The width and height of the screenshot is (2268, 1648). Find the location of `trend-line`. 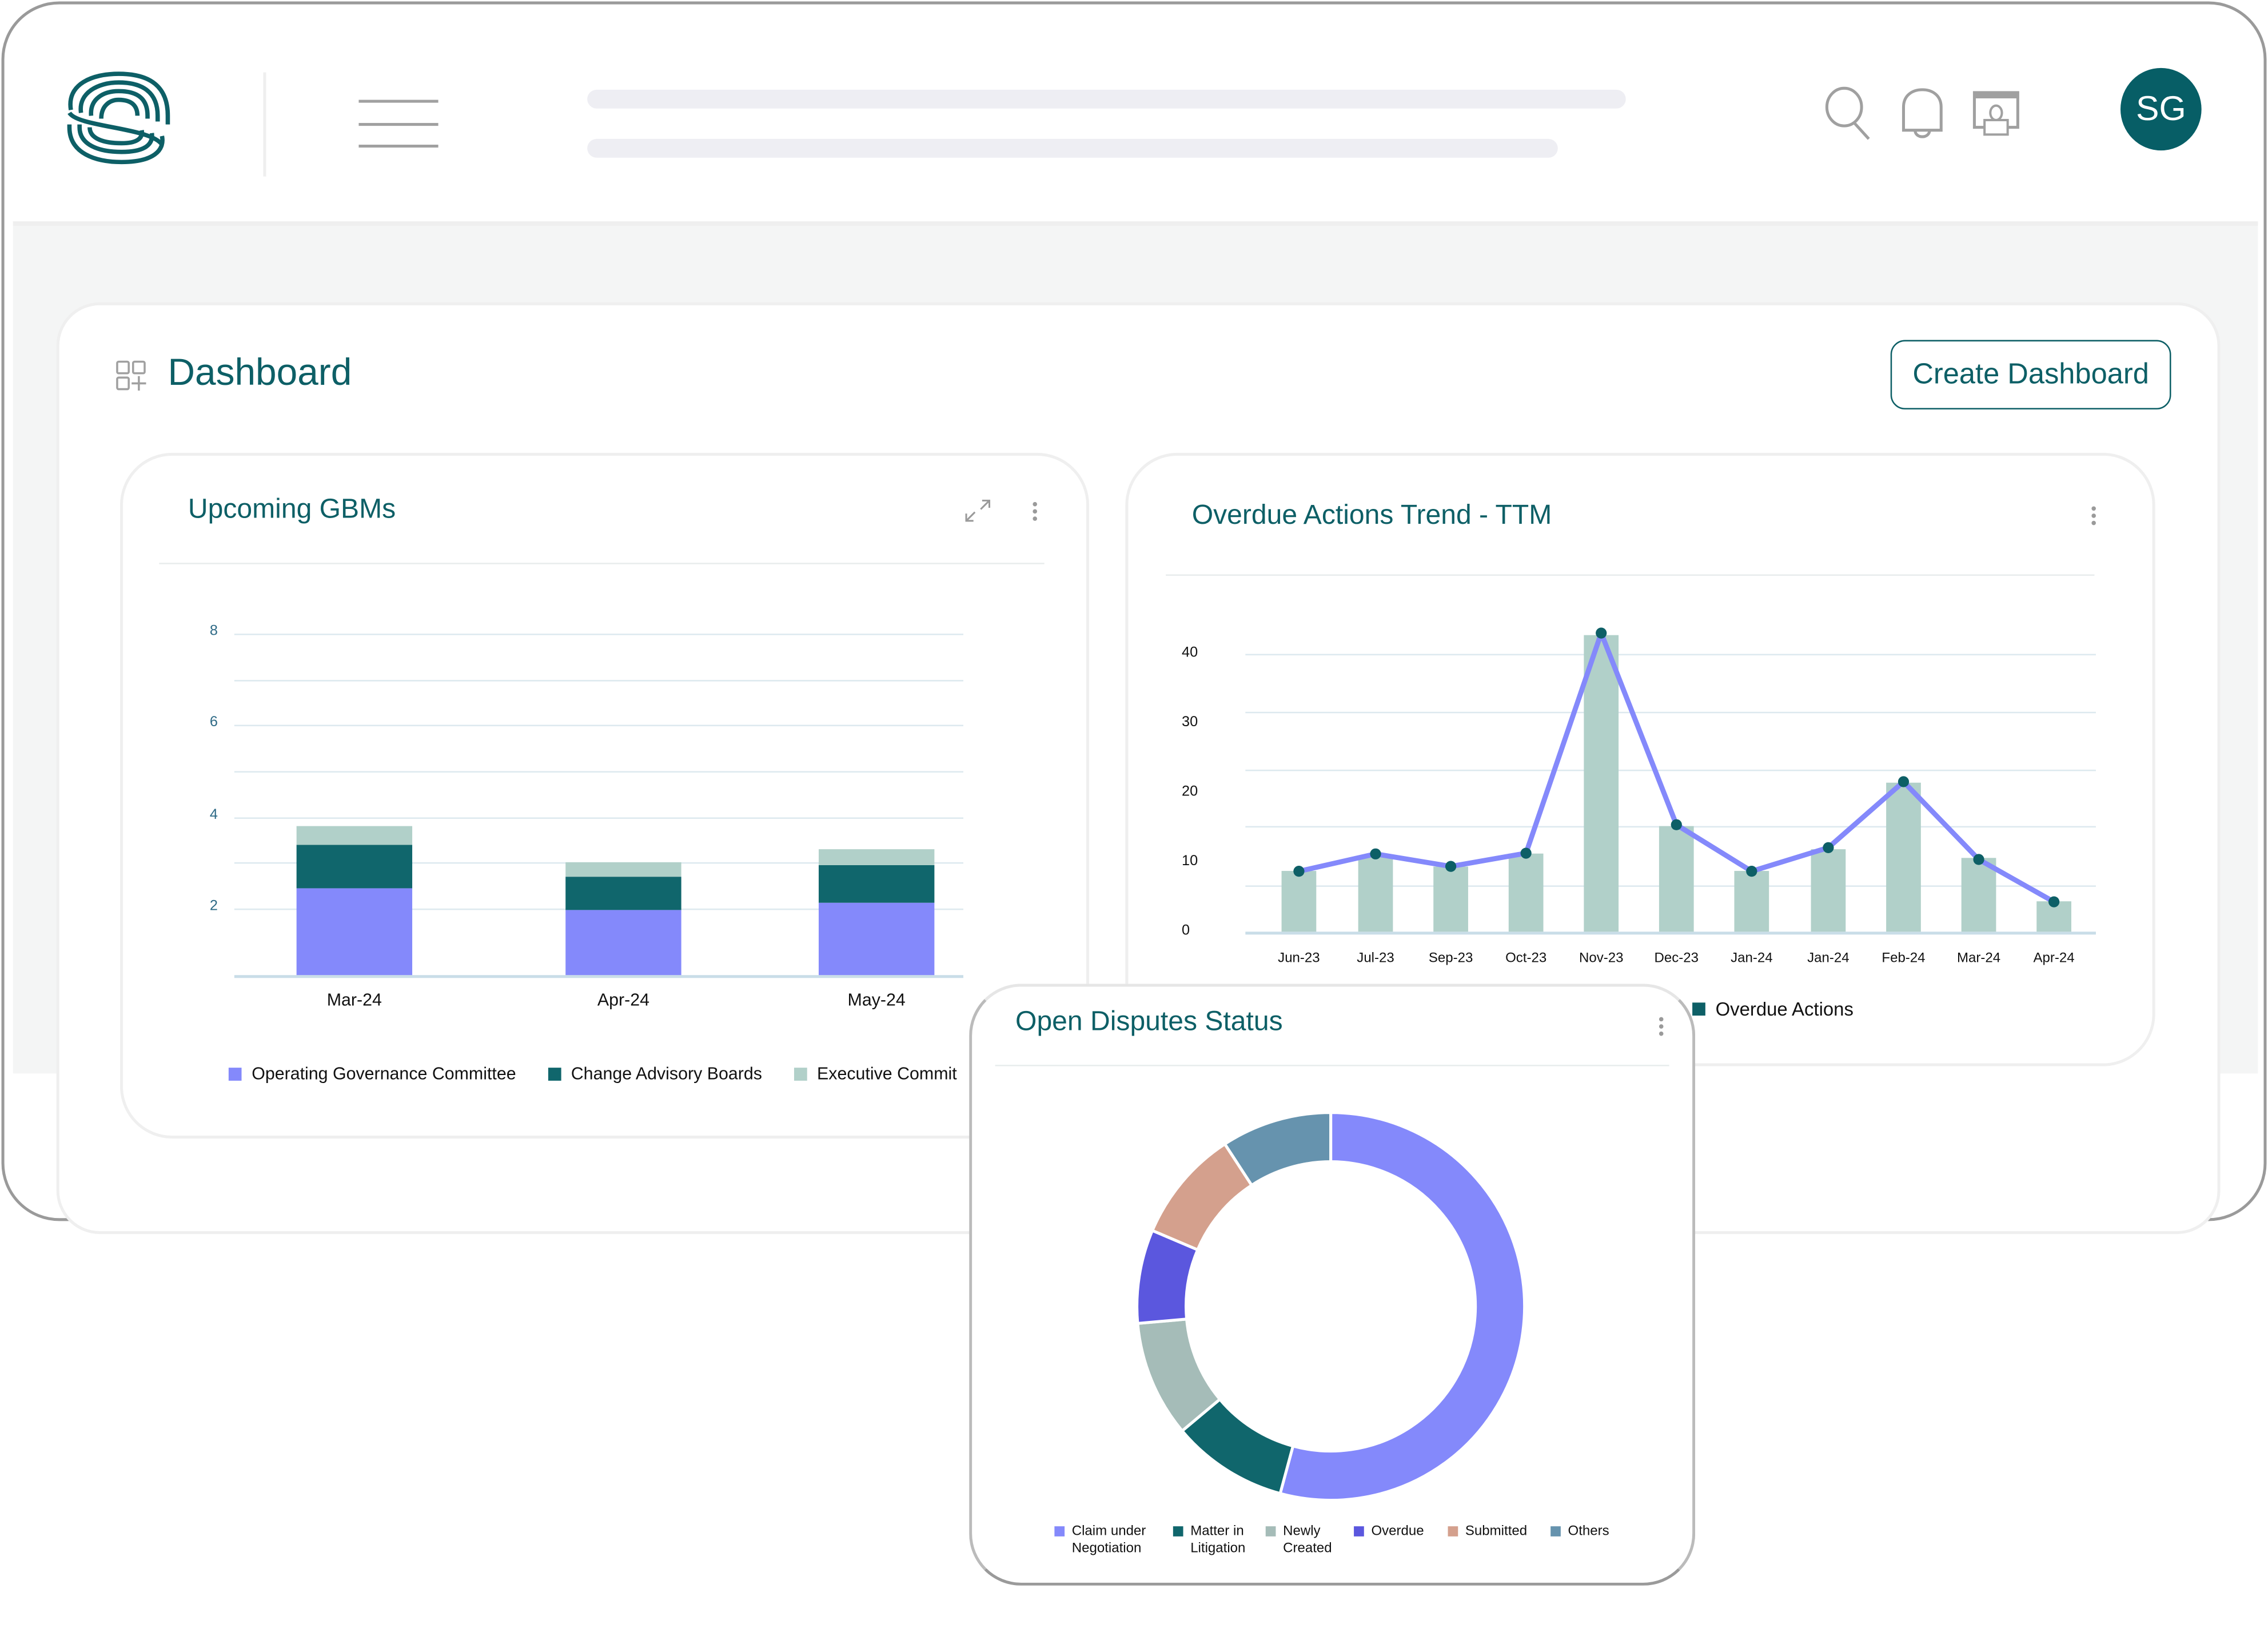

trend-line is located at coordinates (1676, 767).